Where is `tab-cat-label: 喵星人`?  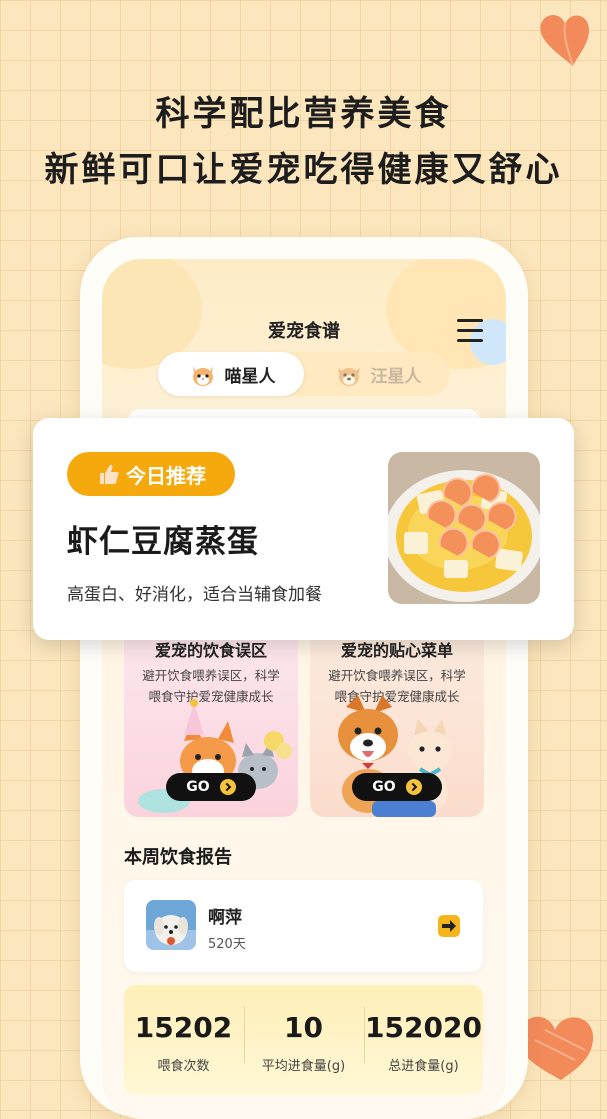 tab-cat-label: 喵星人 is located at coordinates (250, 376).